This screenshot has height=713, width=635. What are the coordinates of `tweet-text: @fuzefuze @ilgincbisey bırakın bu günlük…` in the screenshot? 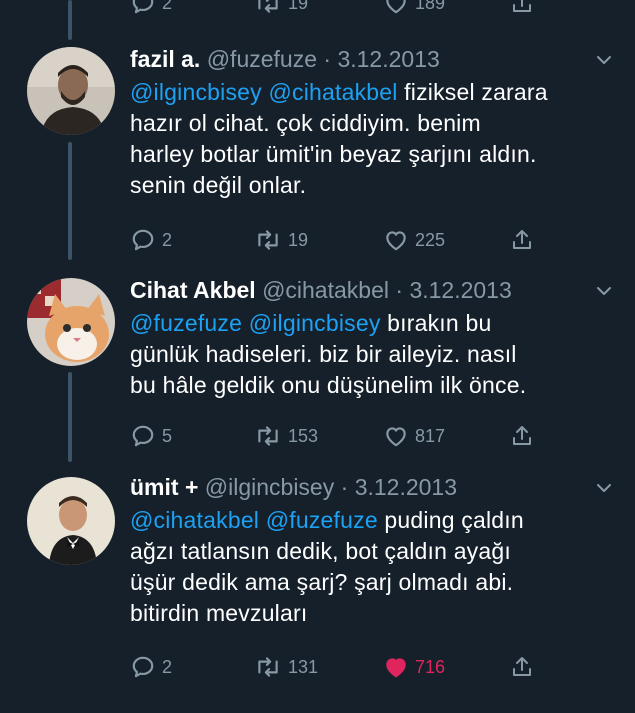 It's located at (365, 354).